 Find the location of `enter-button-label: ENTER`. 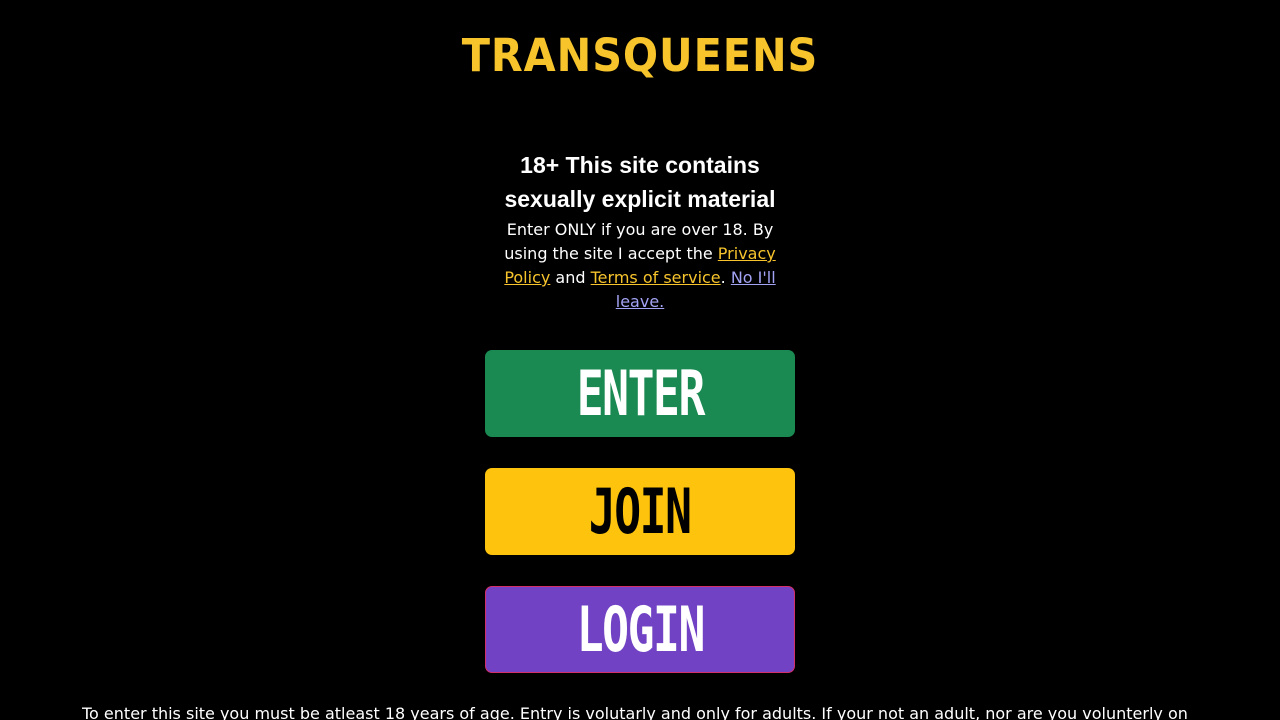

enter-button-label: ENTER is located at coordinates (640, 393).